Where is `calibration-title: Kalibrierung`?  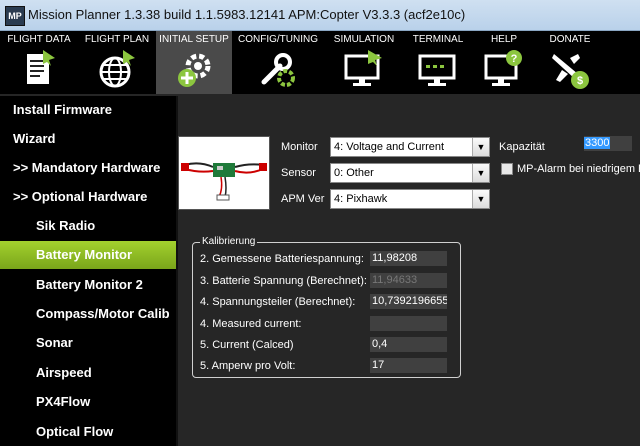 calibration-title: Kalibrierung is located at coordinates (229, 241).